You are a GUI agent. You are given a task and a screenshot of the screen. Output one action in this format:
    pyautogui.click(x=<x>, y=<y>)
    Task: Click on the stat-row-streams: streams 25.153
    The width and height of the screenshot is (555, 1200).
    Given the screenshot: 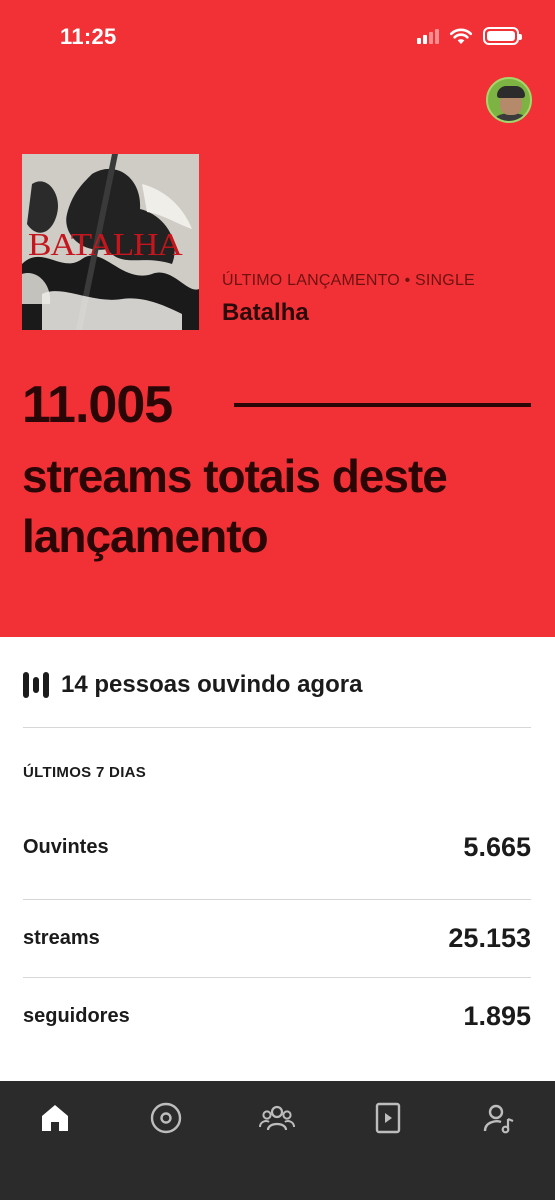 What is the action you would take?
    pyautogui.click(x=277, y=938)
    